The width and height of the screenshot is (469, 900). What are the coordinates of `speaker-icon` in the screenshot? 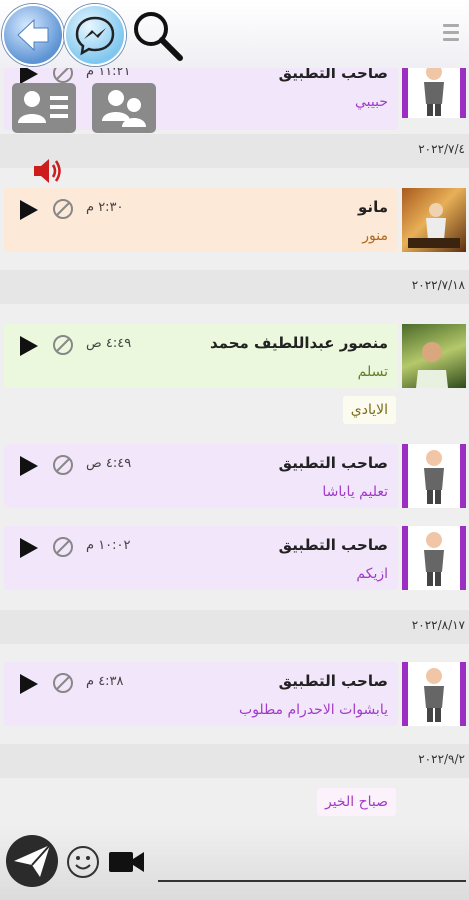 It's located at (49, 171).